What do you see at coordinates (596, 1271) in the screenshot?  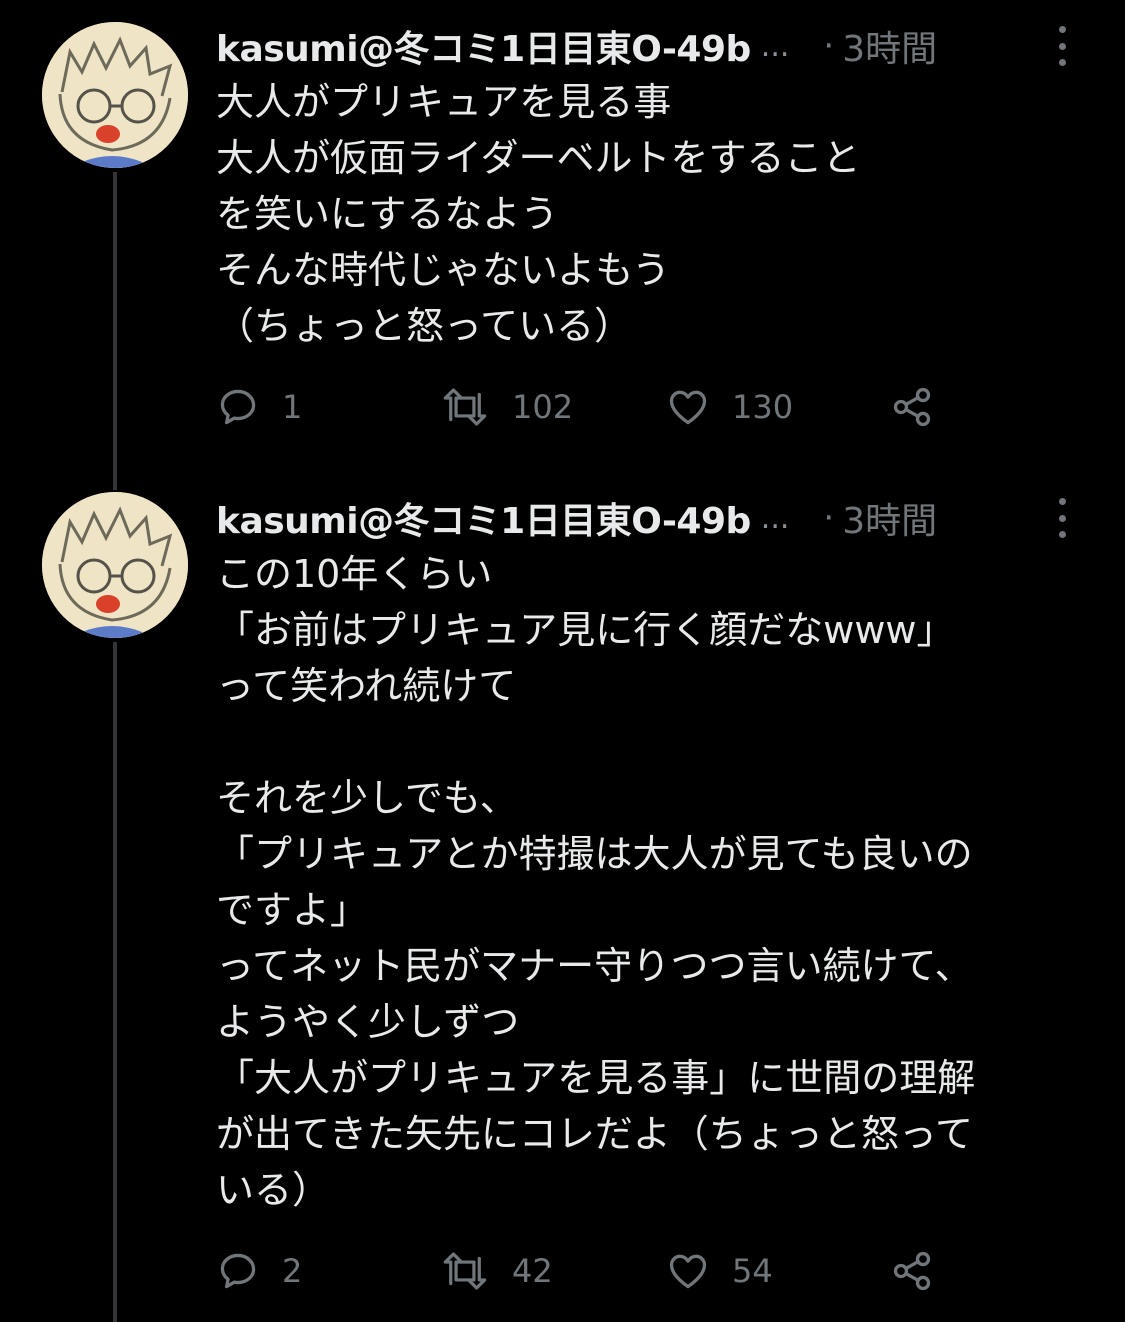 I see `tweet-actions: 2 42 54` at bounding box center [596, 1271].